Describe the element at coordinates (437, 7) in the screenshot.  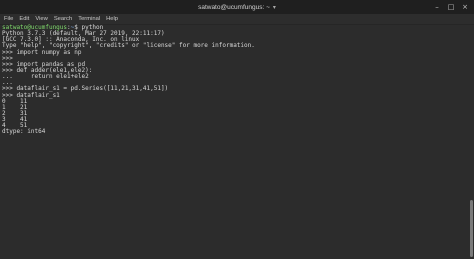
I see `minimize-icon: –` at that location.